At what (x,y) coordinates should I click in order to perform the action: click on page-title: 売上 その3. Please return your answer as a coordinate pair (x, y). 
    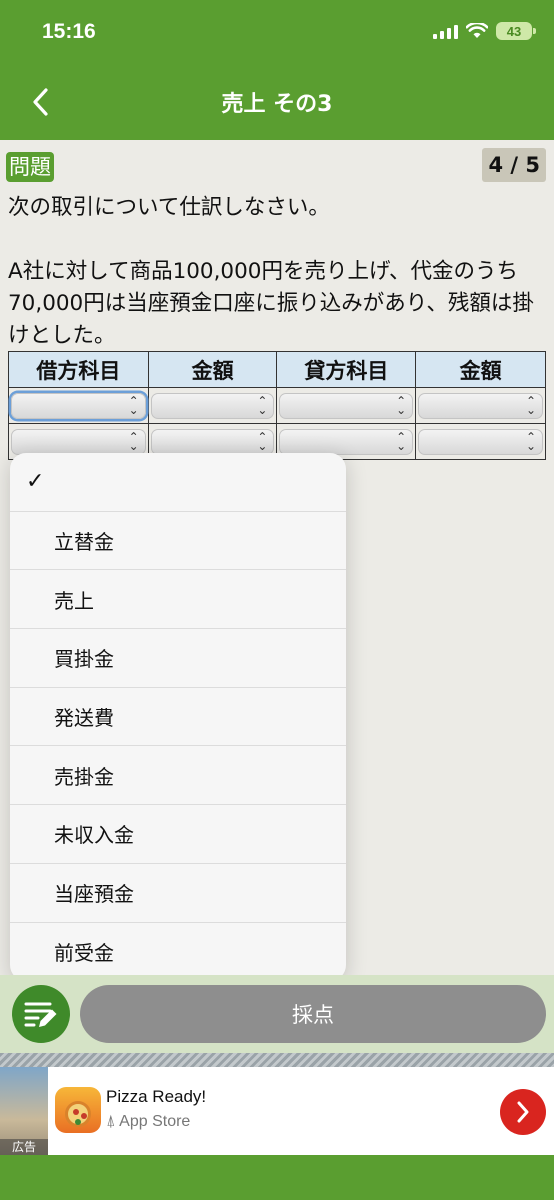
    Looking at the image, I should click on (277, 104).